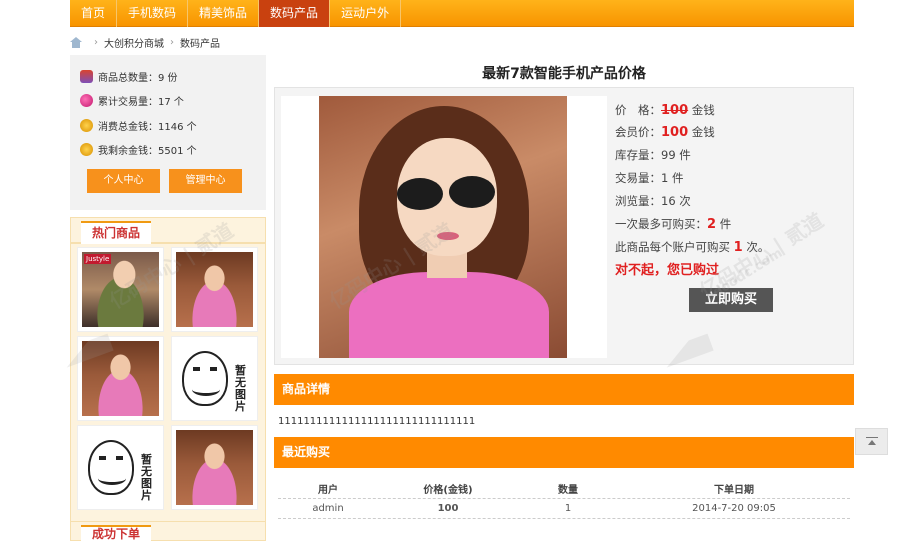 The image size is (910, 543). Describe the element at coordinates (153, 13) in the screenshot. I see `nav-item-phones: 手机数码` at that location.